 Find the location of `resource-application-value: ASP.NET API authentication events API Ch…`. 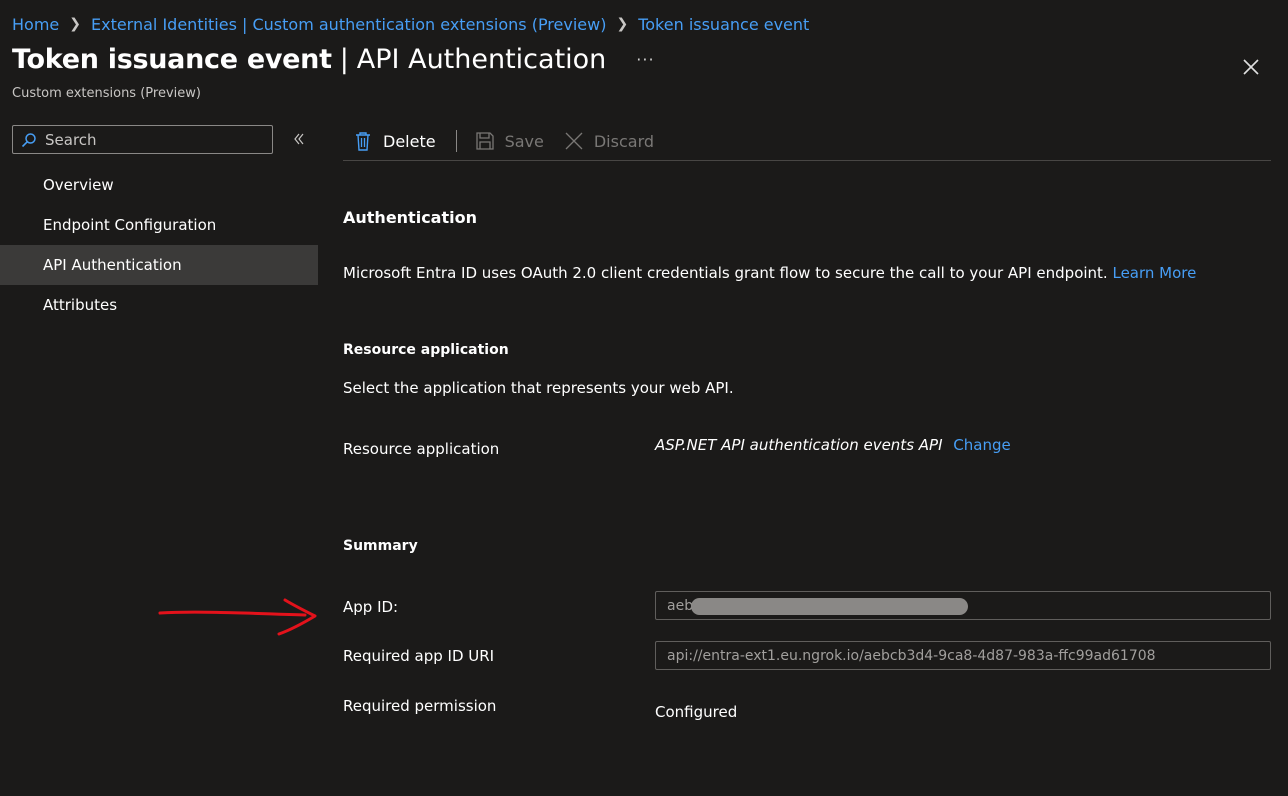

resource-application-value: ASP.NET API authentication events API Ch… is located at coordinates (833, 445).